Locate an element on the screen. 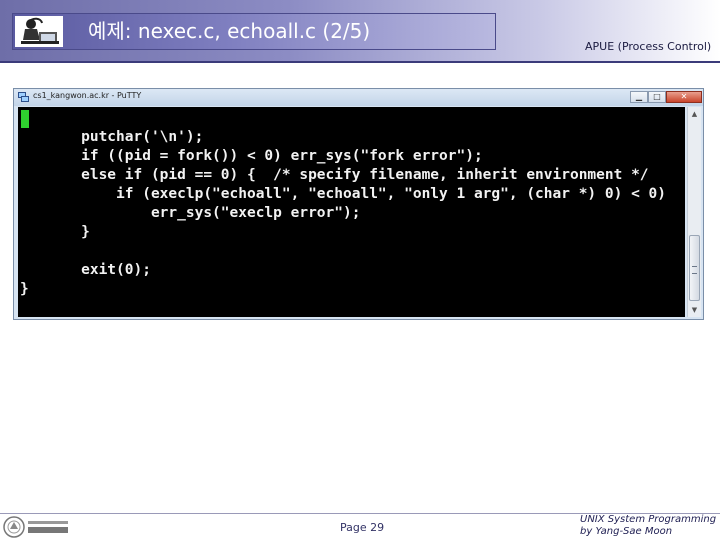 Image resolution: width=720 pixels, height=540 pixels. scroll-down-arrow-icon: ▼ is located at coordinates (694, 310).